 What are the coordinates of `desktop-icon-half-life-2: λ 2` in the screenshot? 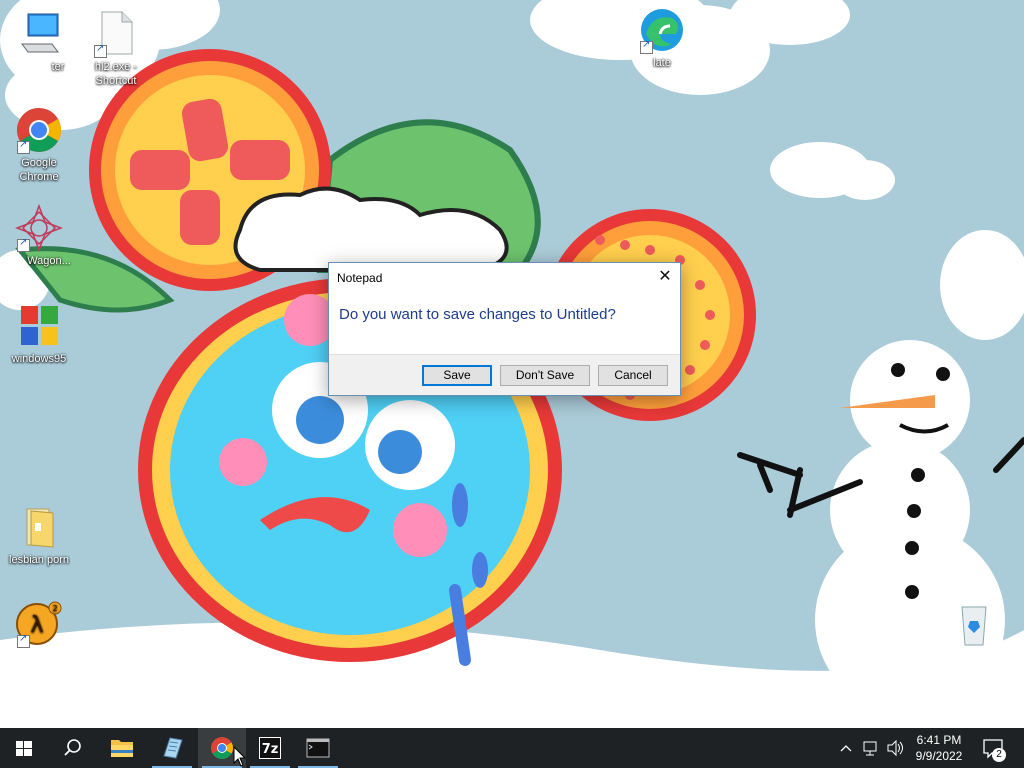 It's located at (39, 624).